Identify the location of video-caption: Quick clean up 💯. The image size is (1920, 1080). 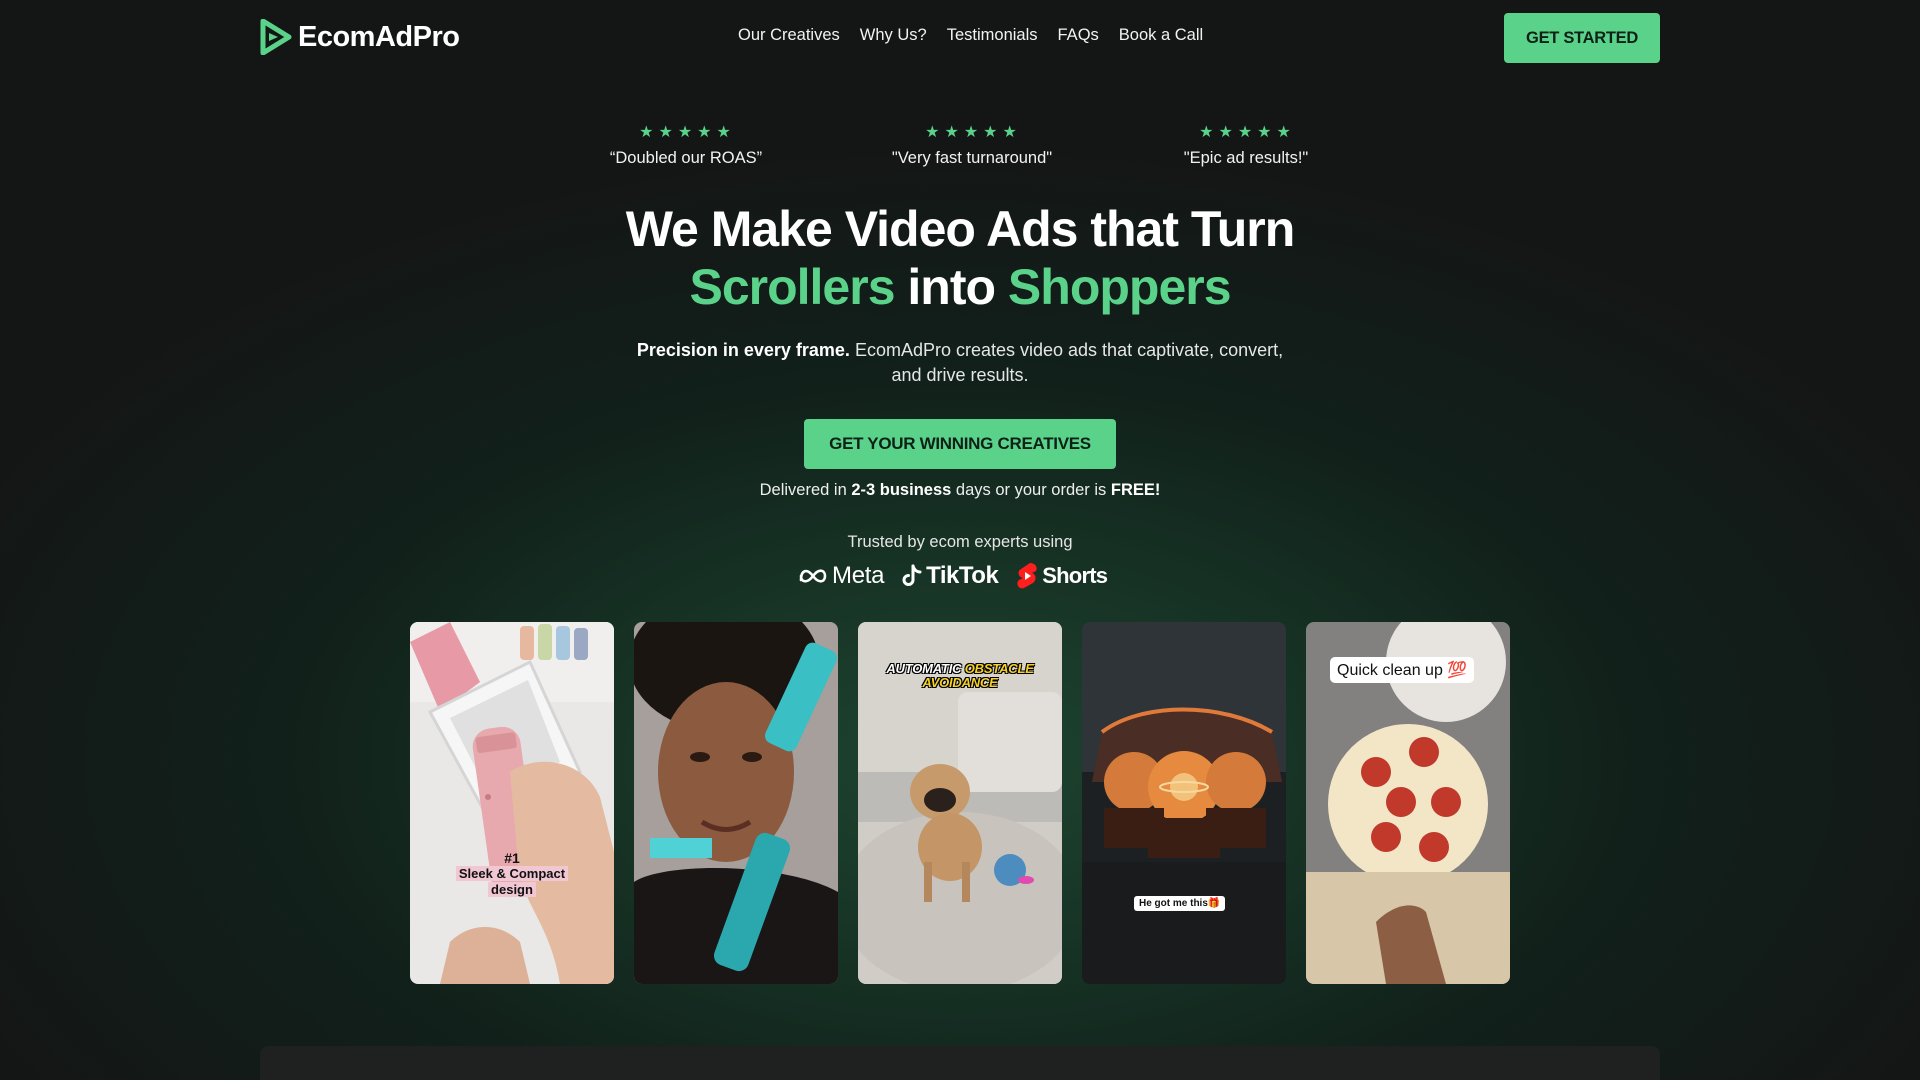
(1402, 670).